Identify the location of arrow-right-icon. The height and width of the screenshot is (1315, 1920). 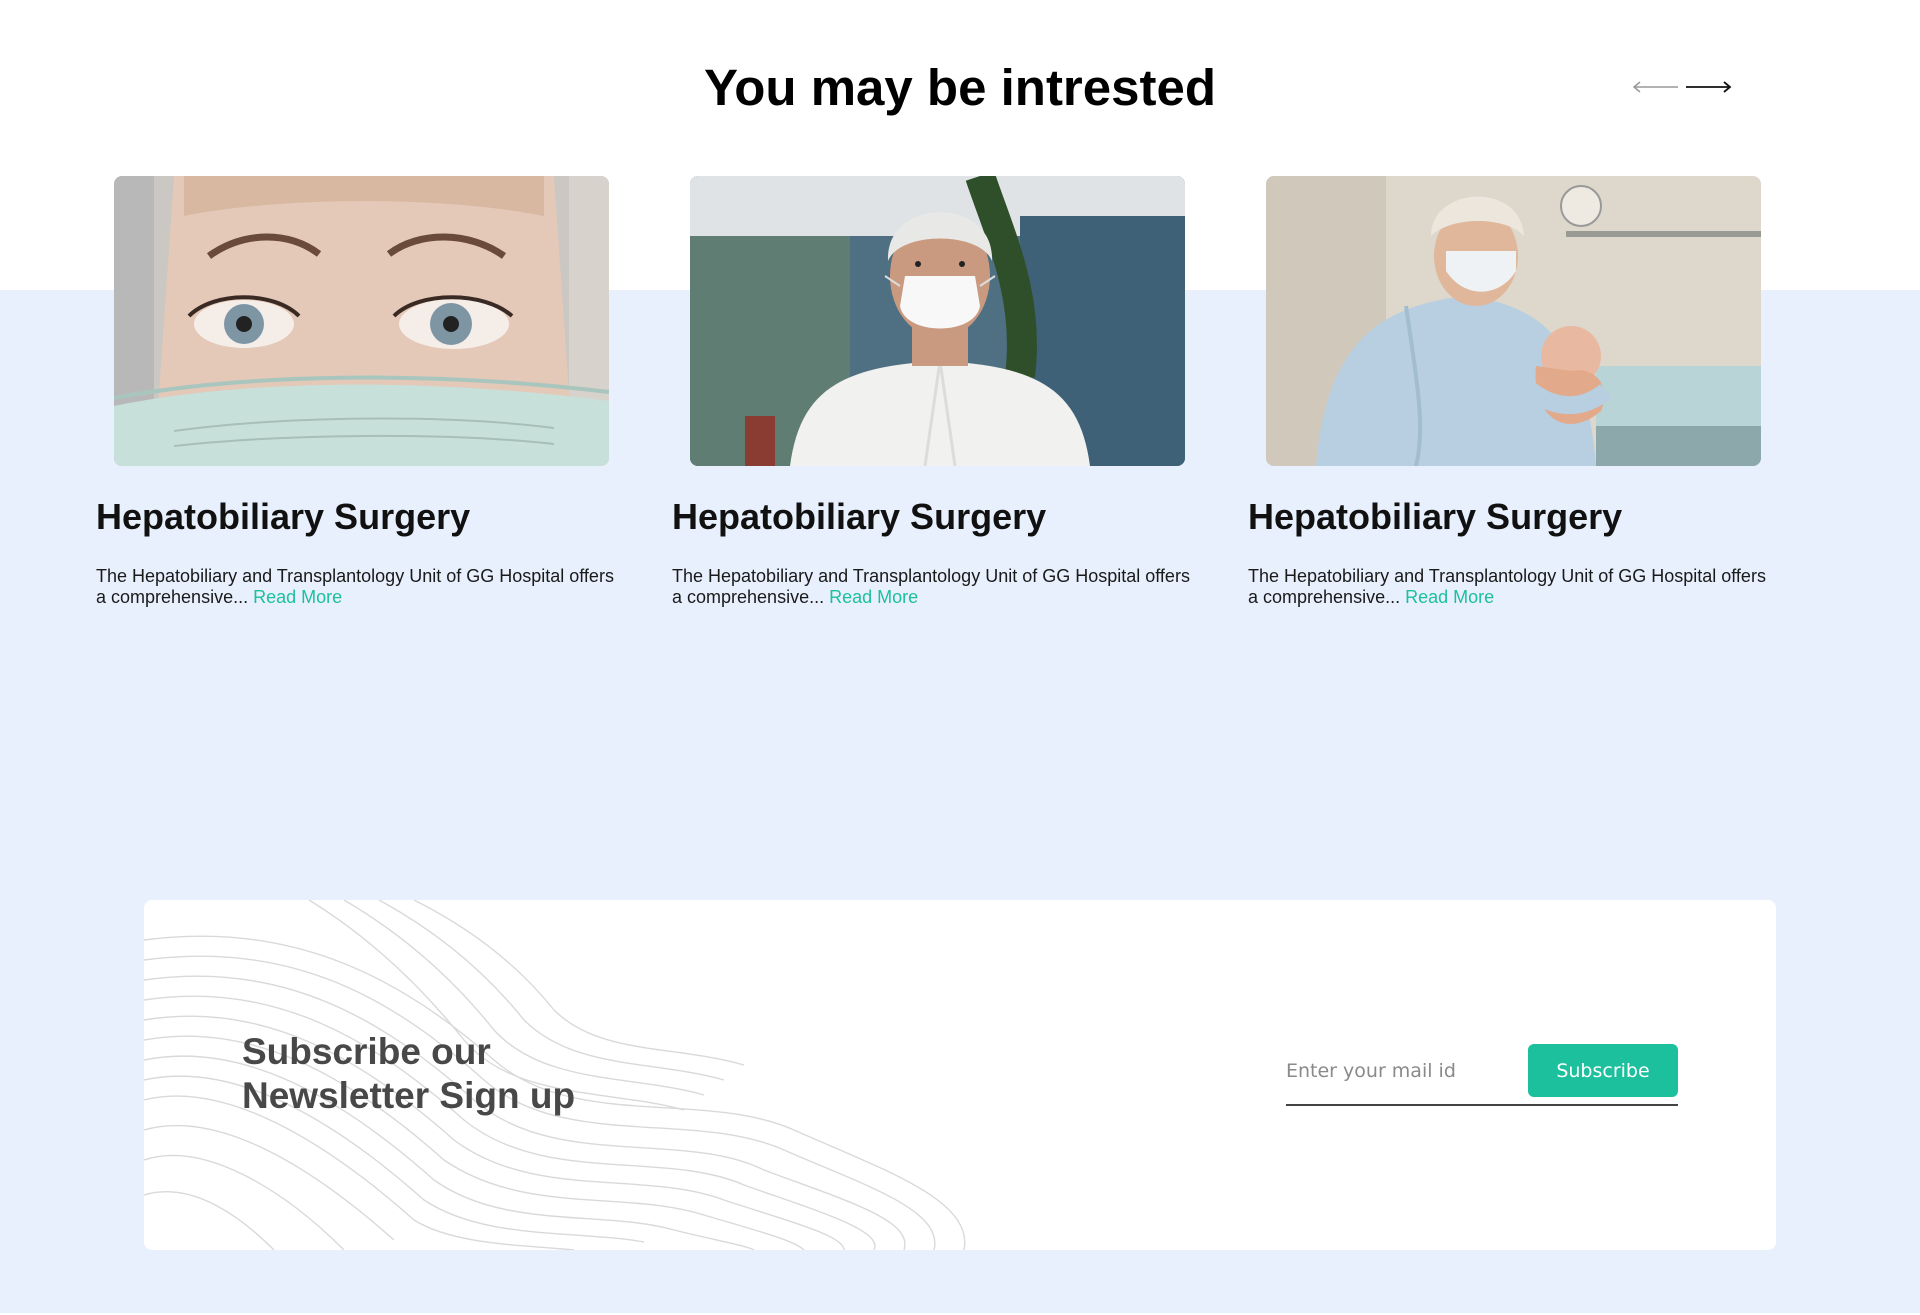
(1709, 87).